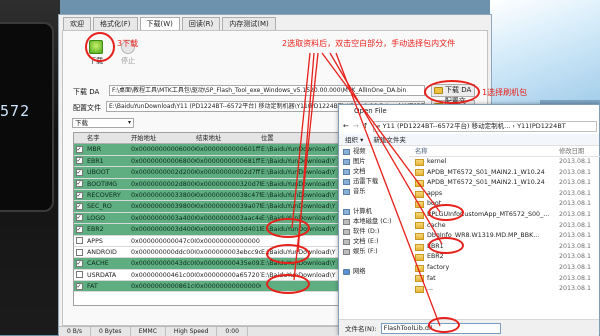 Image resolution: width=600 pixels, height=336 pixels. I want to click on circle-fat-location, so click(288, 284).